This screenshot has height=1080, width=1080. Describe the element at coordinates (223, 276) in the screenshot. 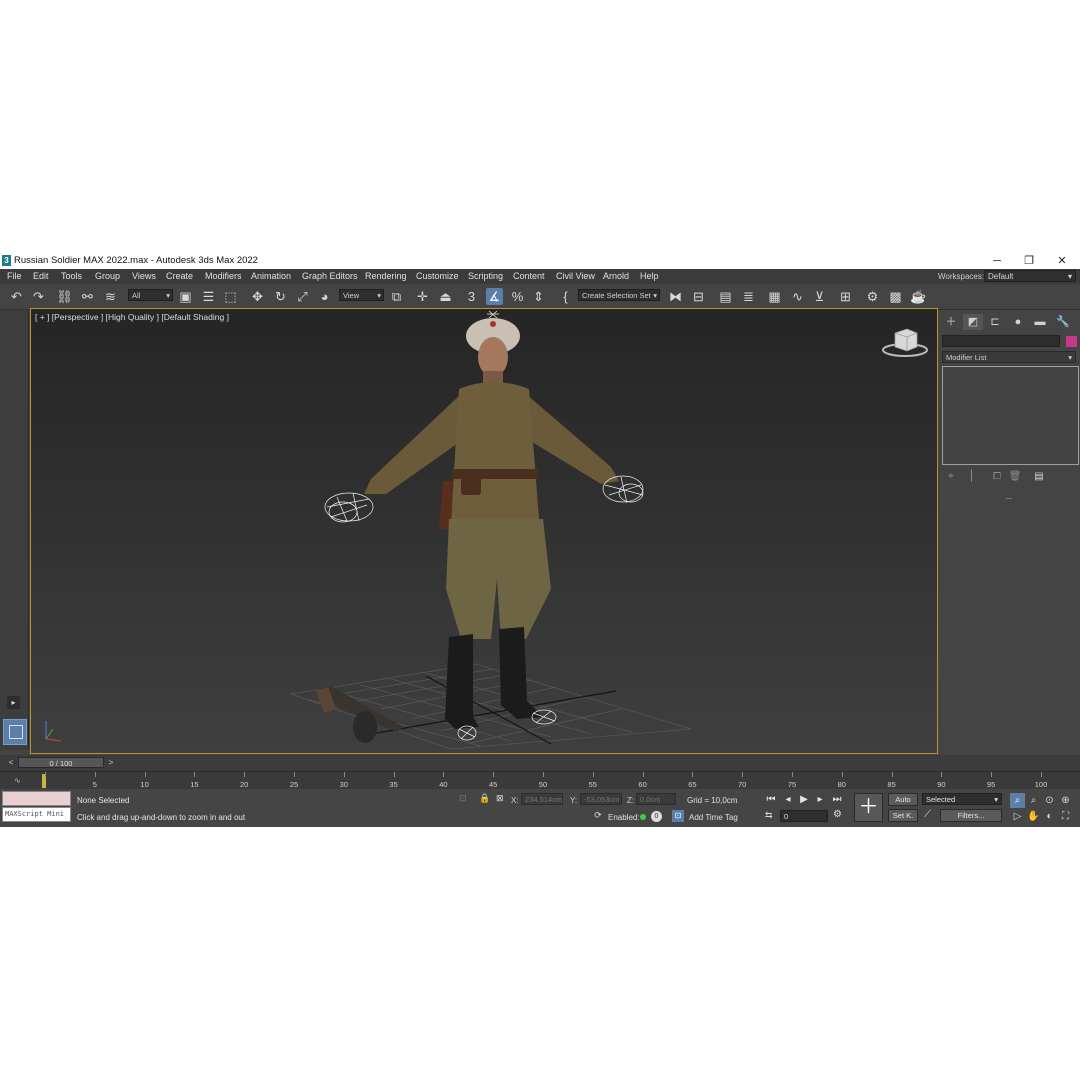

I see `menu-modifiers: Modifiers` at that location.